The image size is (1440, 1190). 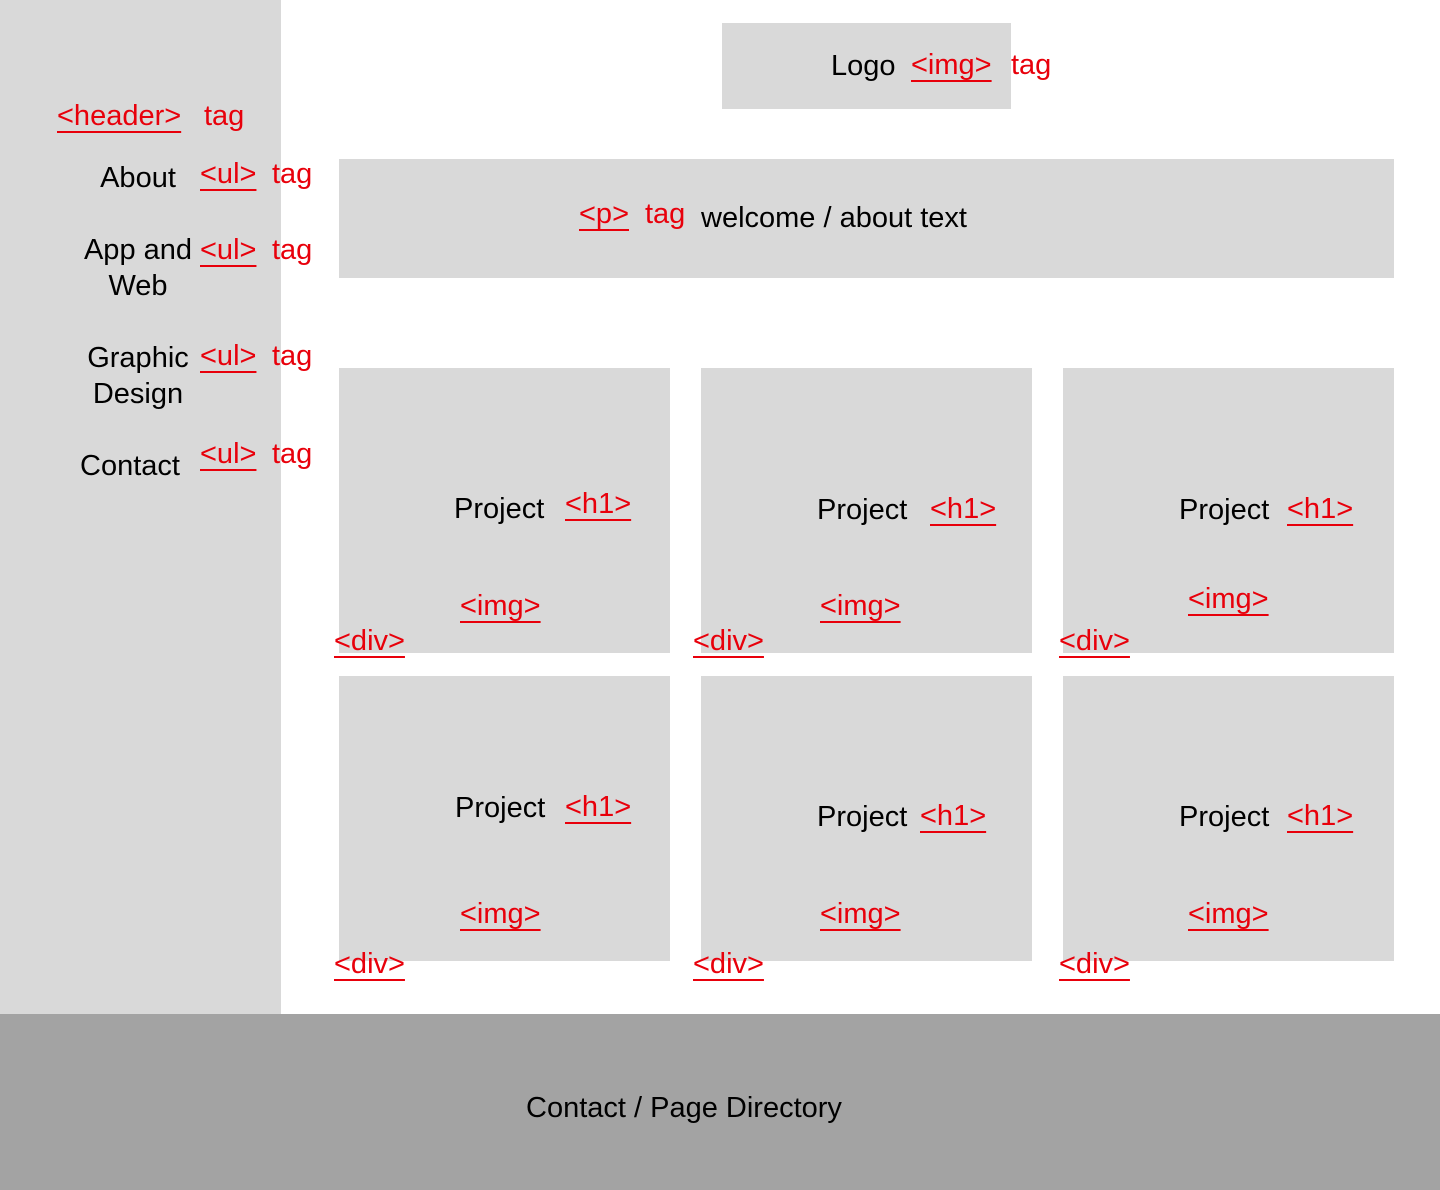 What do you see at coordinates (138, 358) in the screenshot?
I see `nav-item-label-line1: Graphic` at bounding box center [138, 358].